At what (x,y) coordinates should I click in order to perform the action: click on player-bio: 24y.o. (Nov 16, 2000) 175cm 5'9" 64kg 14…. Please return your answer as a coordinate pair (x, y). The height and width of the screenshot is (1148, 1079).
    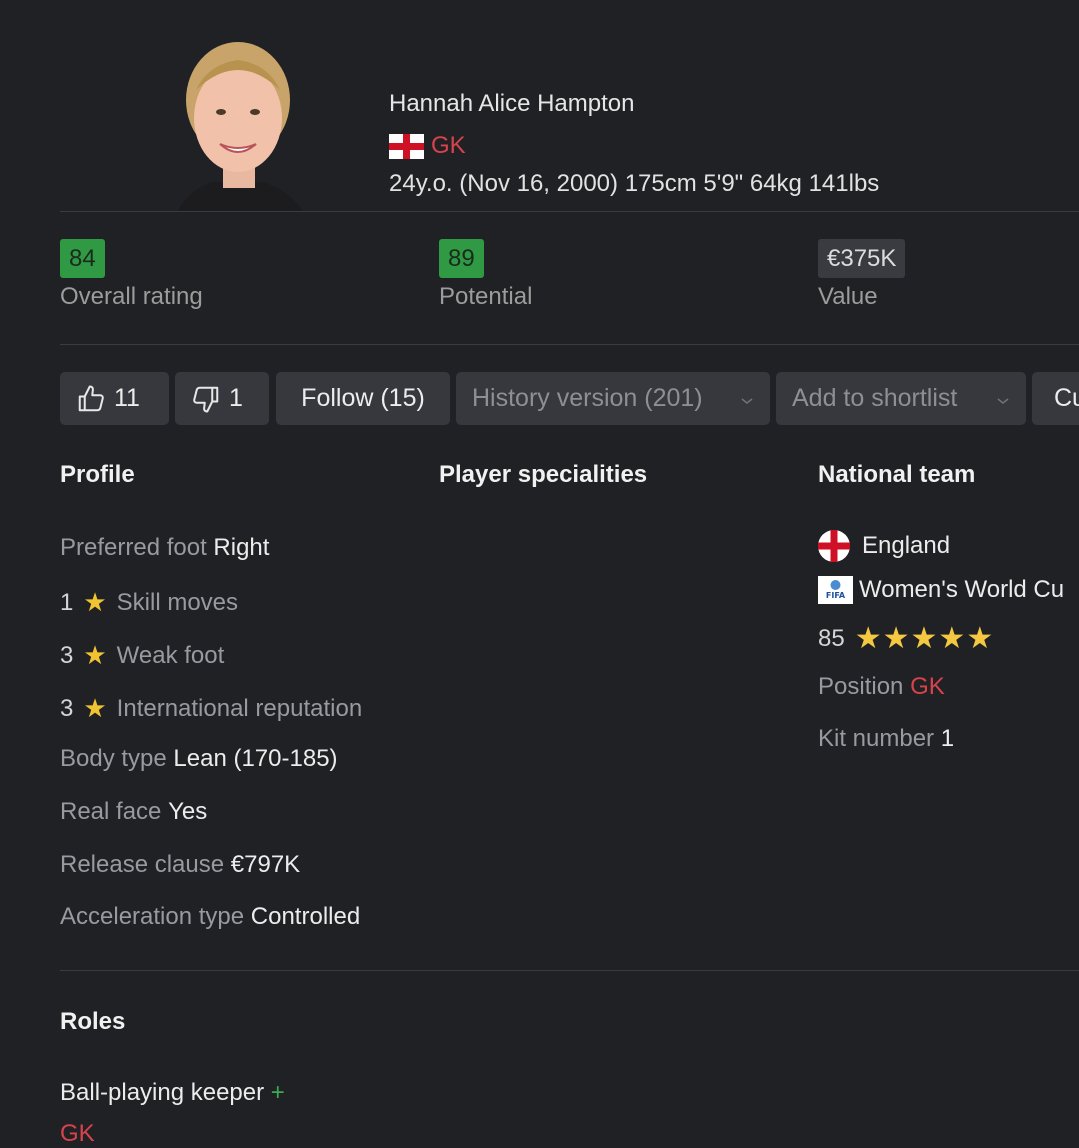
    Looking at the image, I should click on (634, 183).